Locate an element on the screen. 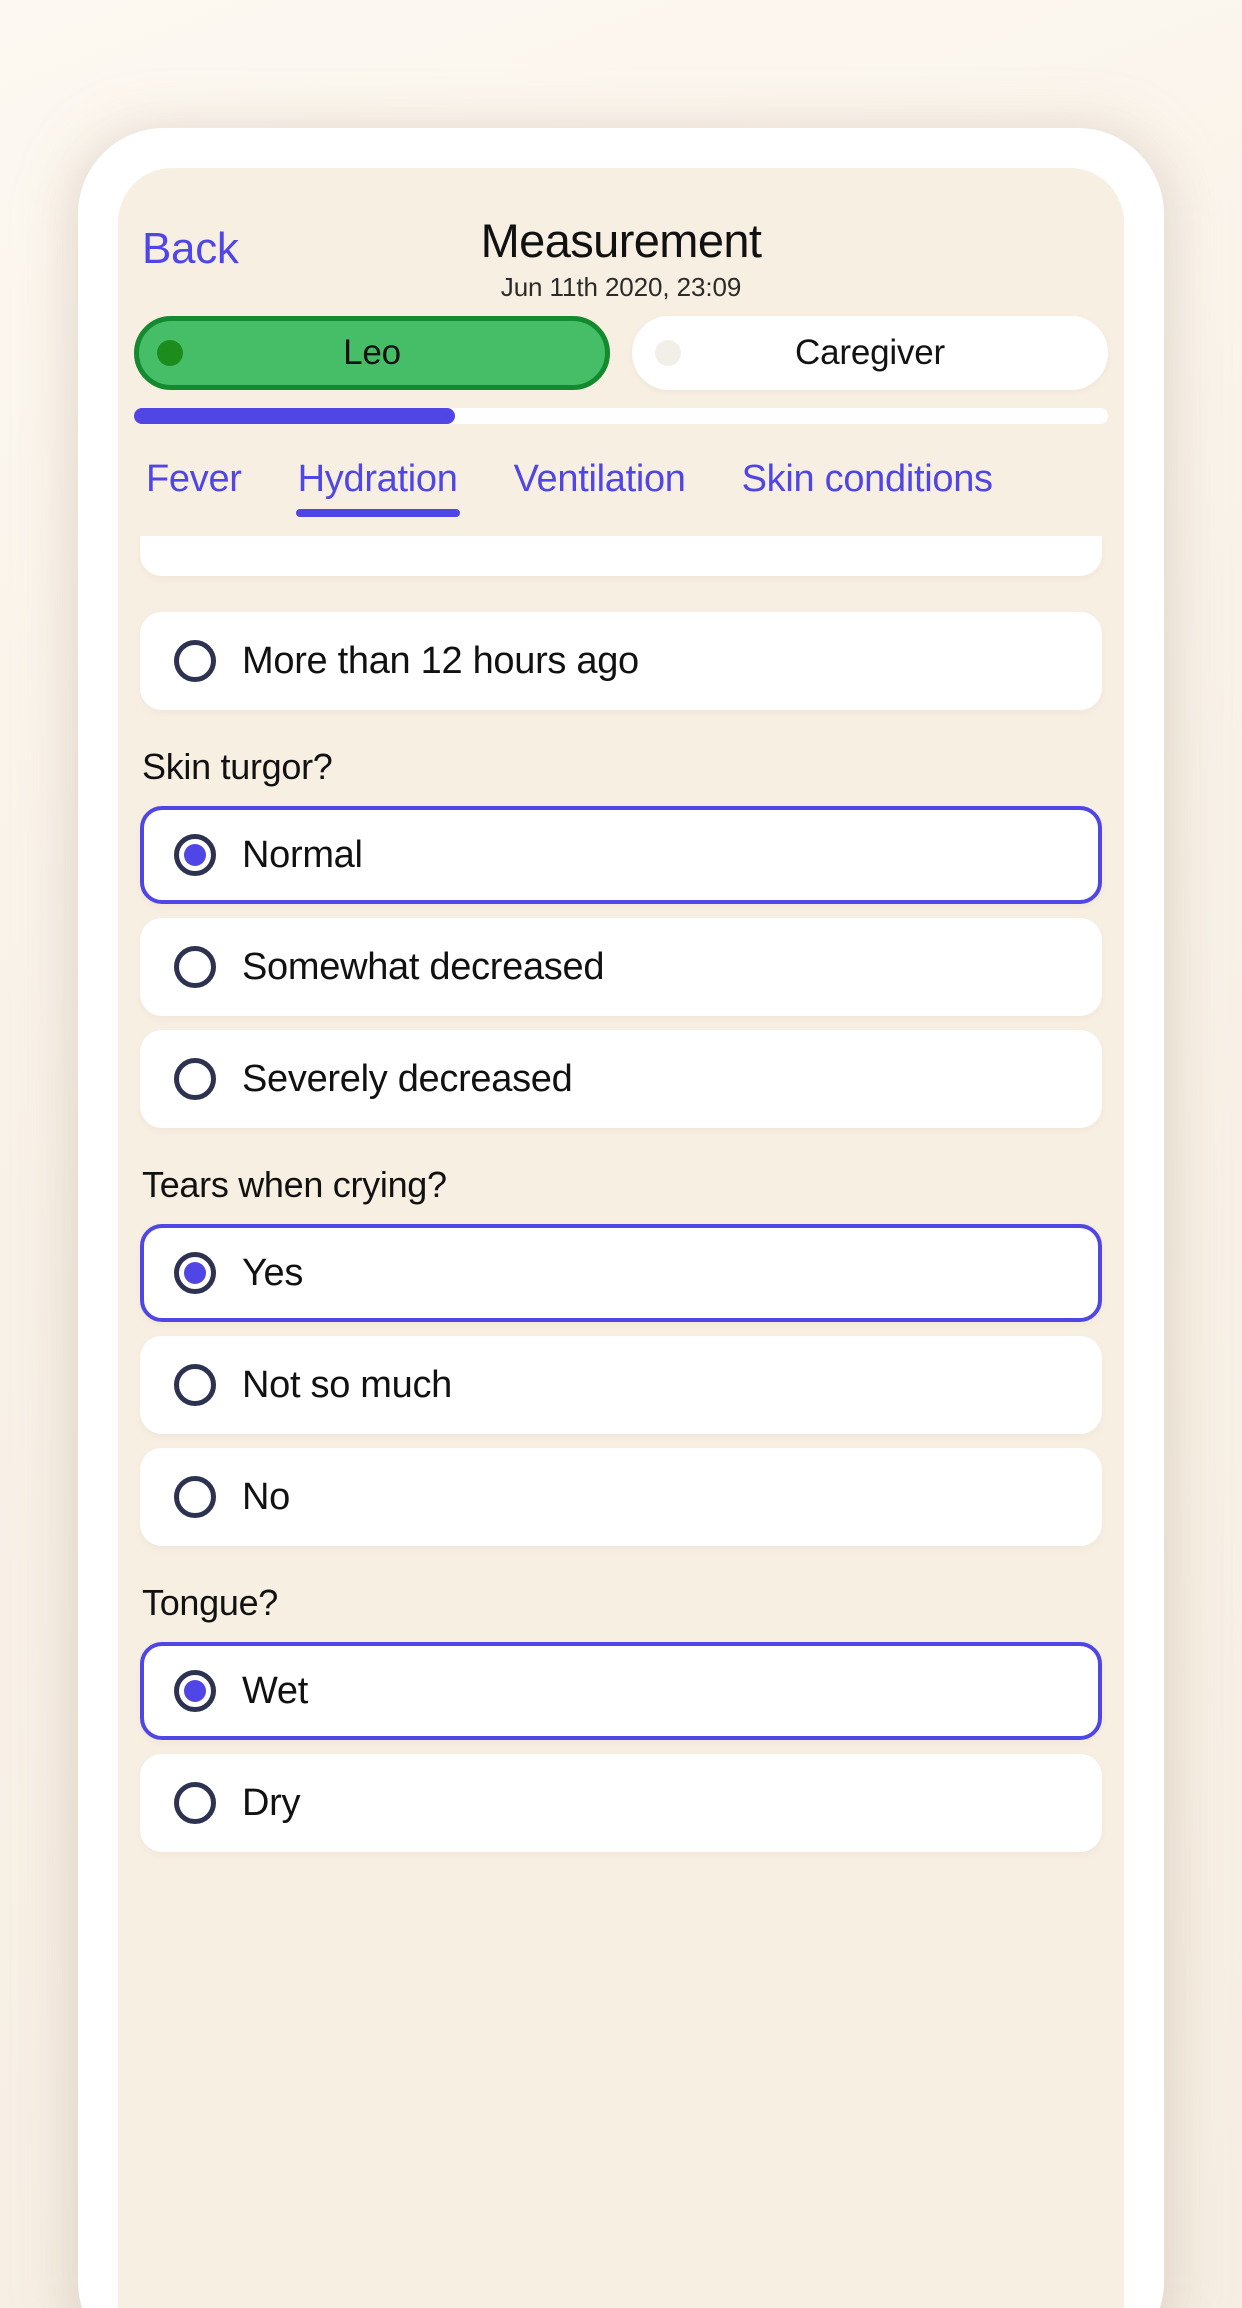 The width and height of the screenshot is (1242, 2308). option-label: Severely decreased is located at coordinates (407, 1078).